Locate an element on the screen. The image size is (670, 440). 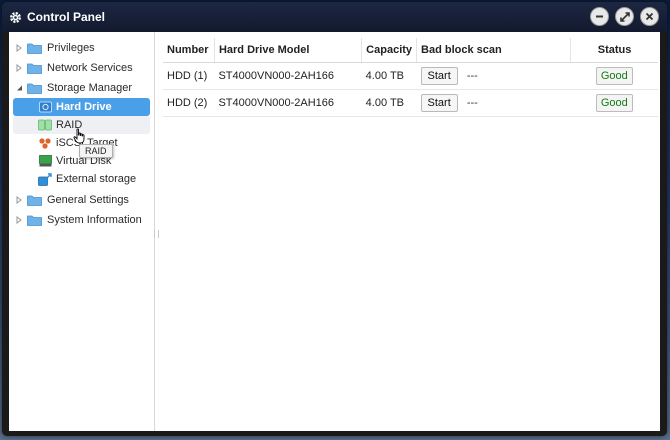
sidebar-item-label: Network Services is located at coordinates (90, 68).